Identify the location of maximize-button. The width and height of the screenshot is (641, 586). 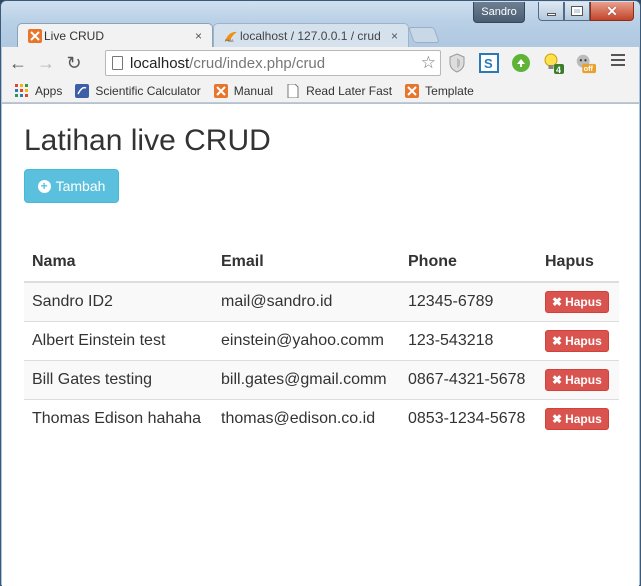
(577, 11).